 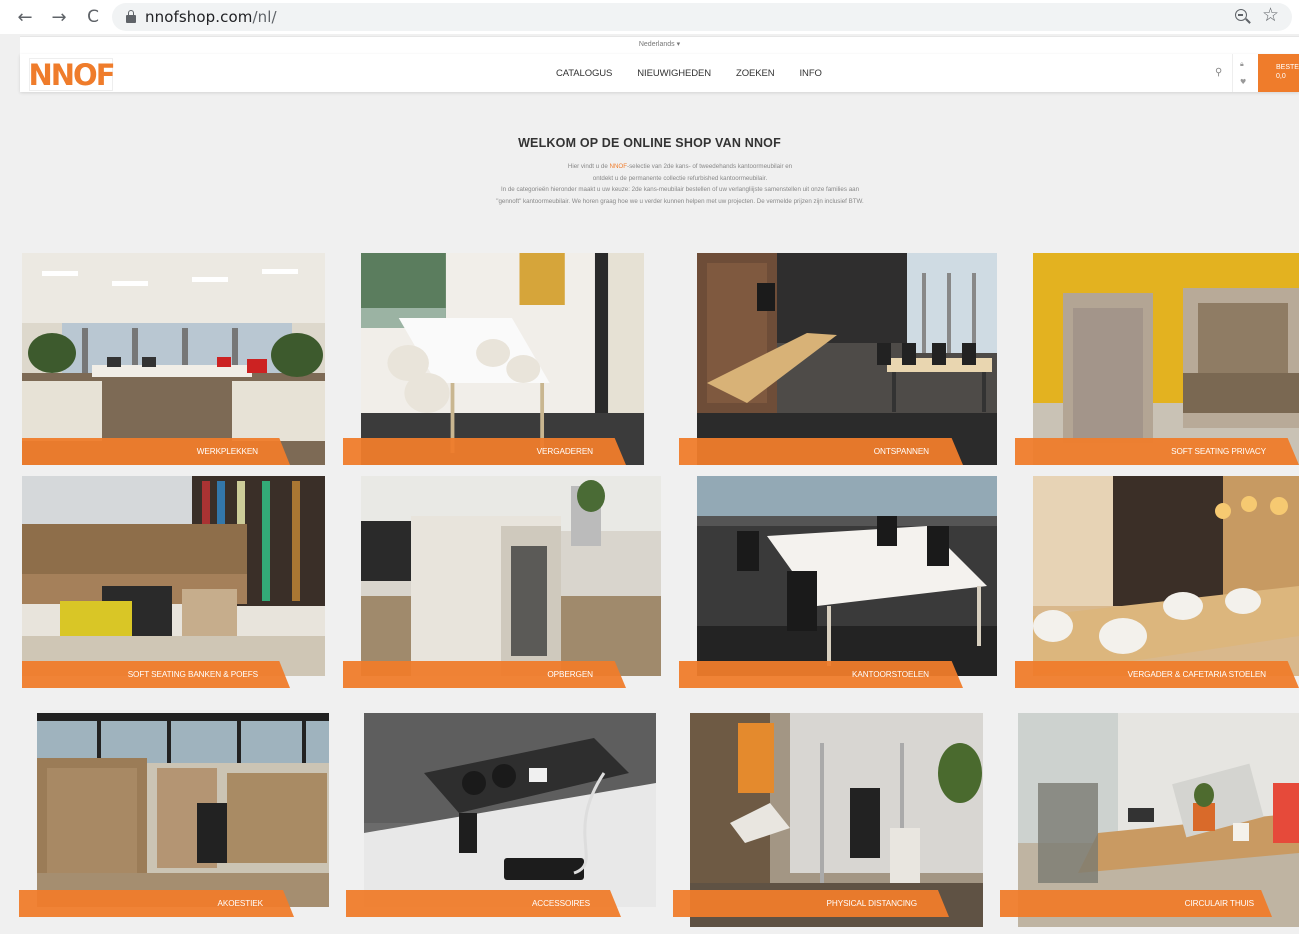 I want to click on category-tile-vergaderen: VERGADEREN, so click(x=502, y=359).